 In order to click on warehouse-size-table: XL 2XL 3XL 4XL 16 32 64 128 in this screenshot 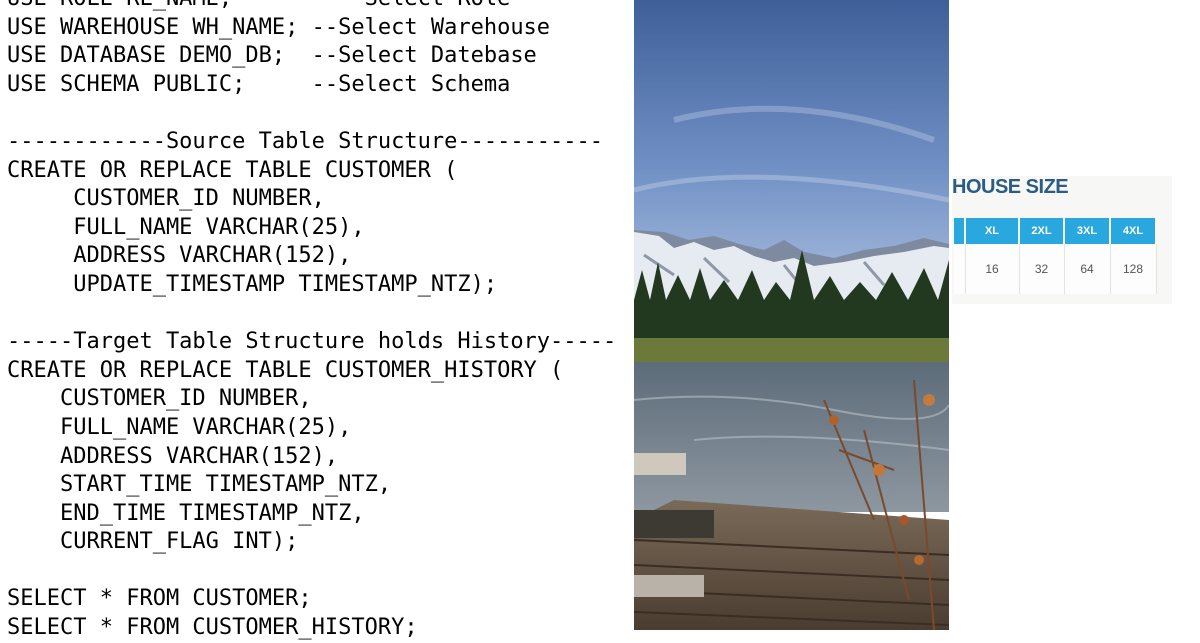, I will do `click(1055, 256)`.